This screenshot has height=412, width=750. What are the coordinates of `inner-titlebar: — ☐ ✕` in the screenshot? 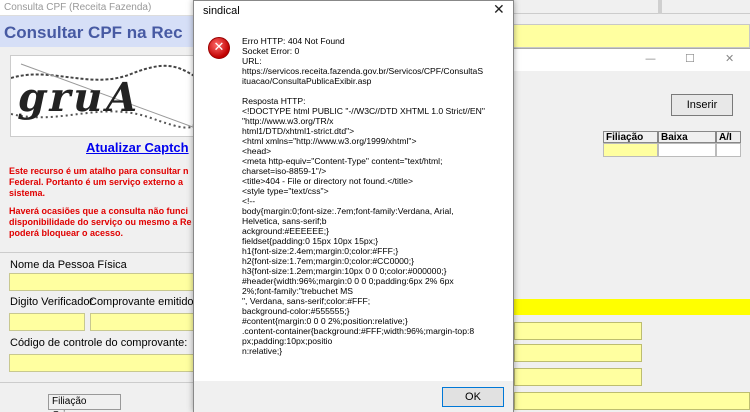 It's located at (631, 60).